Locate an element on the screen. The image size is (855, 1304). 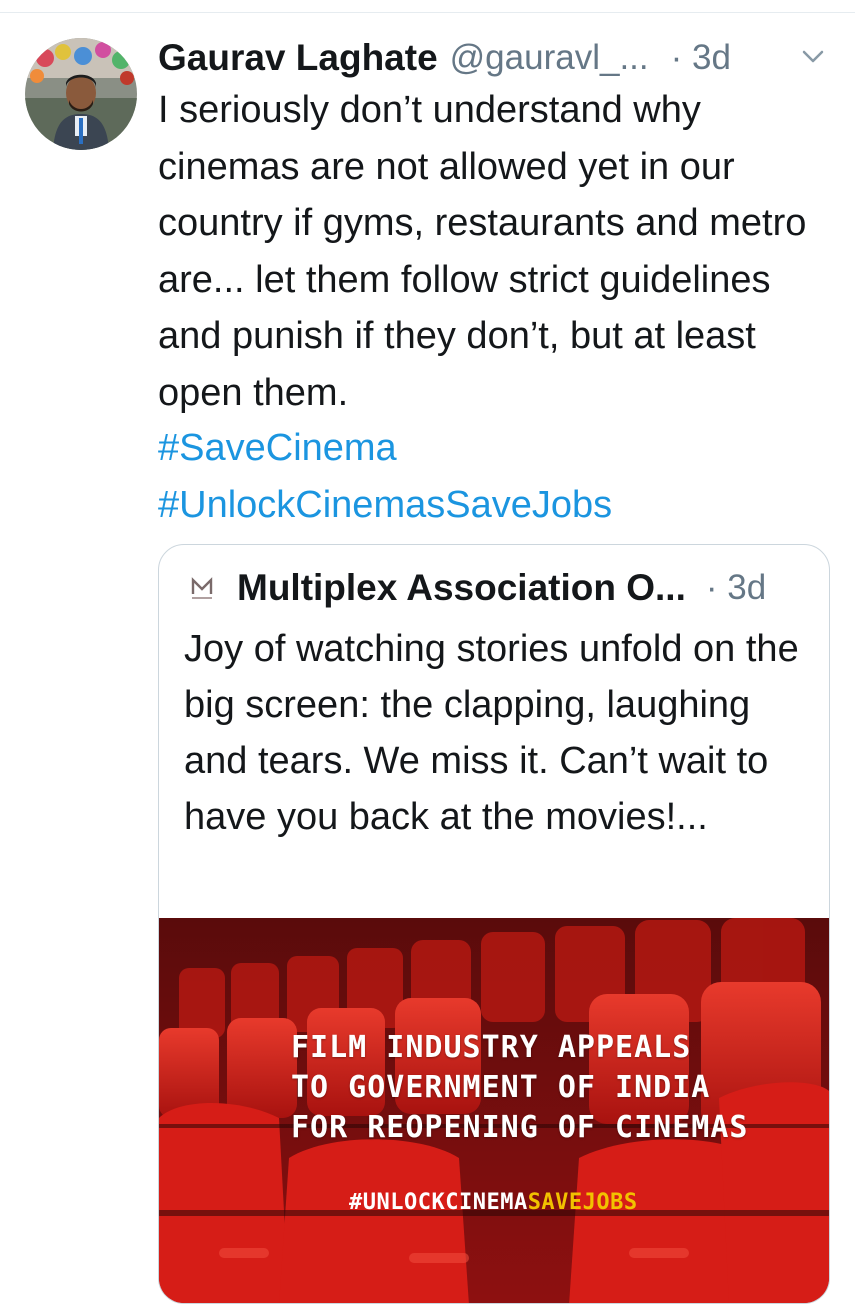
multiplex-logo-icon is located at coordinates (202, 587).